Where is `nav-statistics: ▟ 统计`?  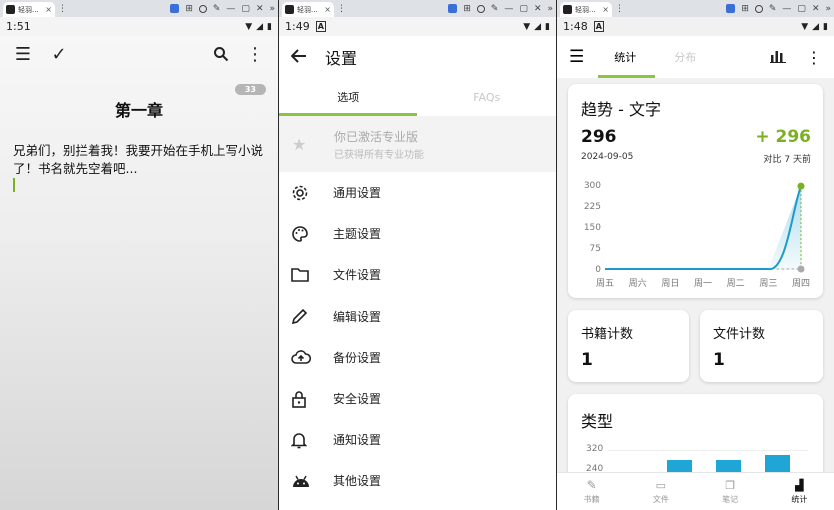
nav-statistics: ▟ 统计 is located at coordinates (799, 491).